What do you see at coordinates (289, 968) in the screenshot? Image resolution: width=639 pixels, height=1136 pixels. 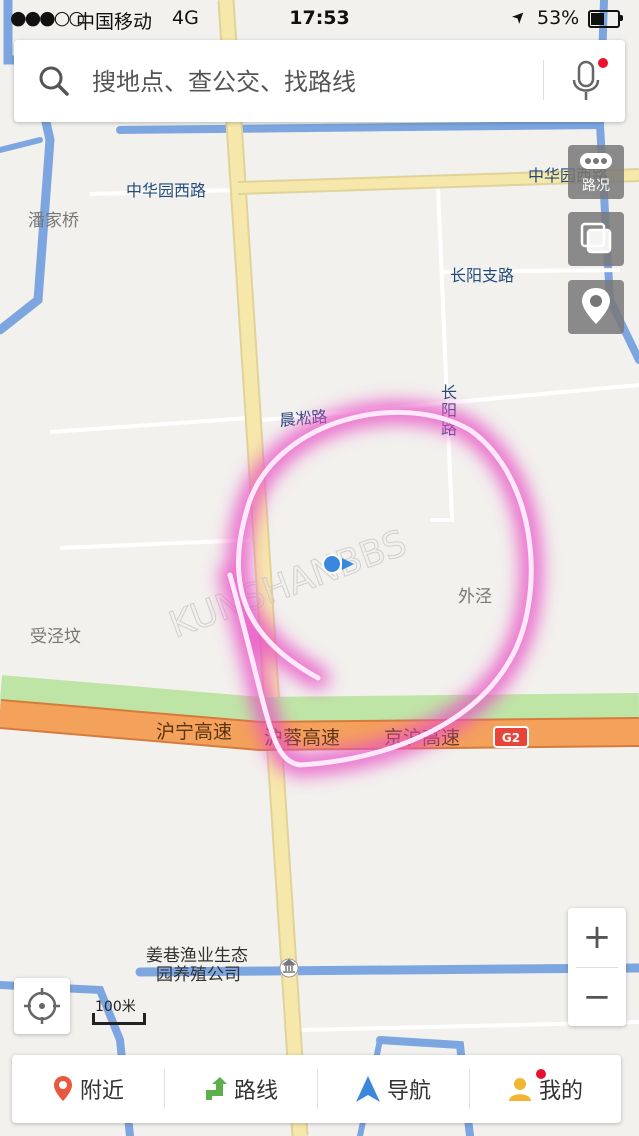 I see `poi-building-icon` at bounding box center [289, 968].